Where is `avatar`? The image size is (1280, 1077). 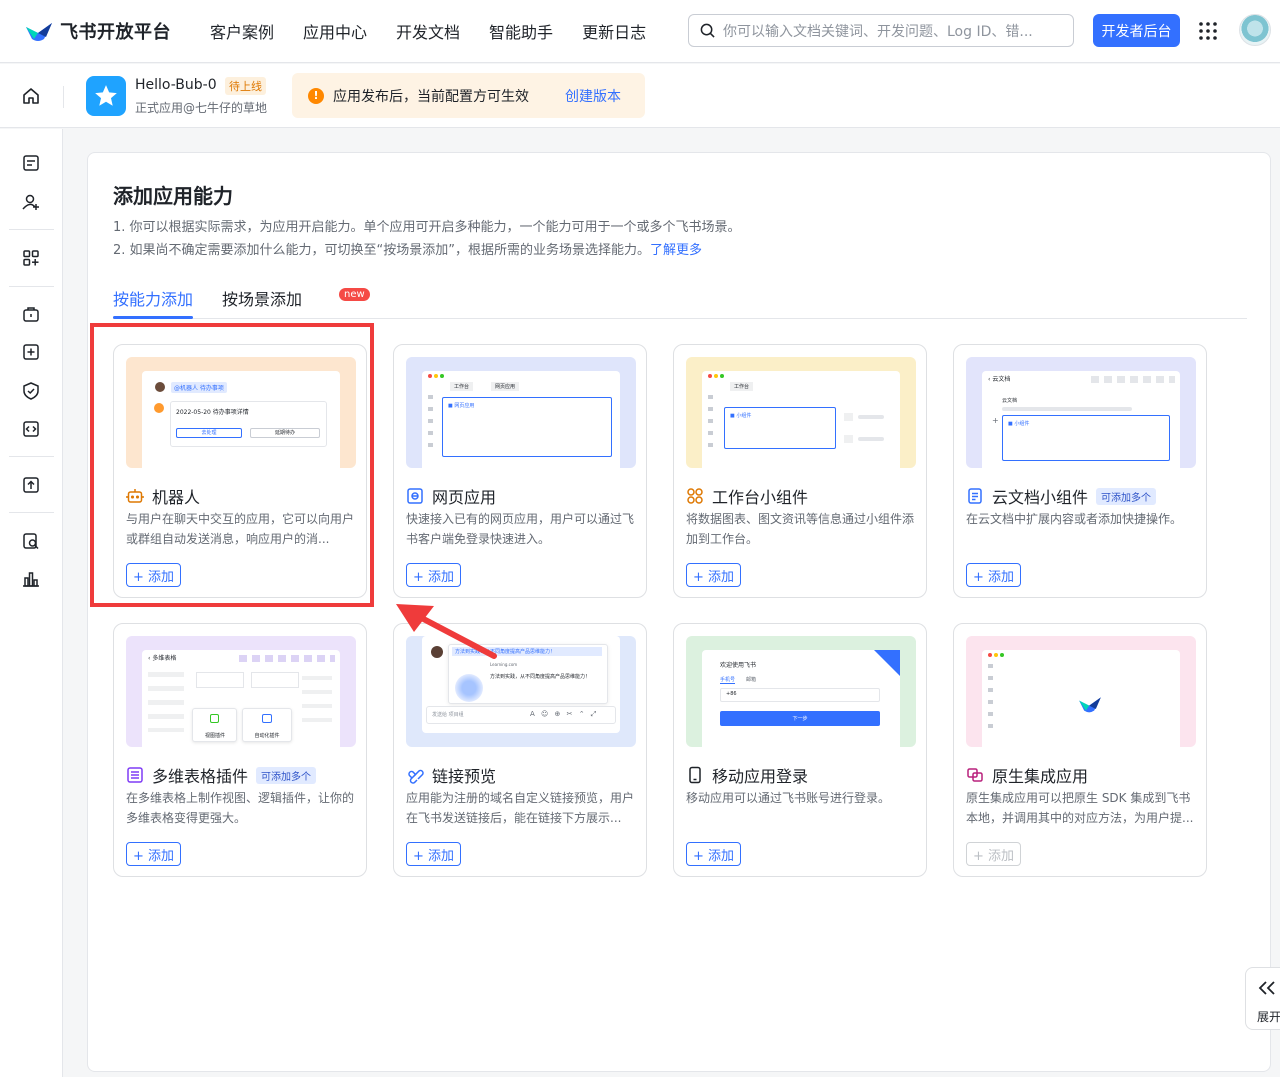
avatar is located at coordinates (1255, 30).